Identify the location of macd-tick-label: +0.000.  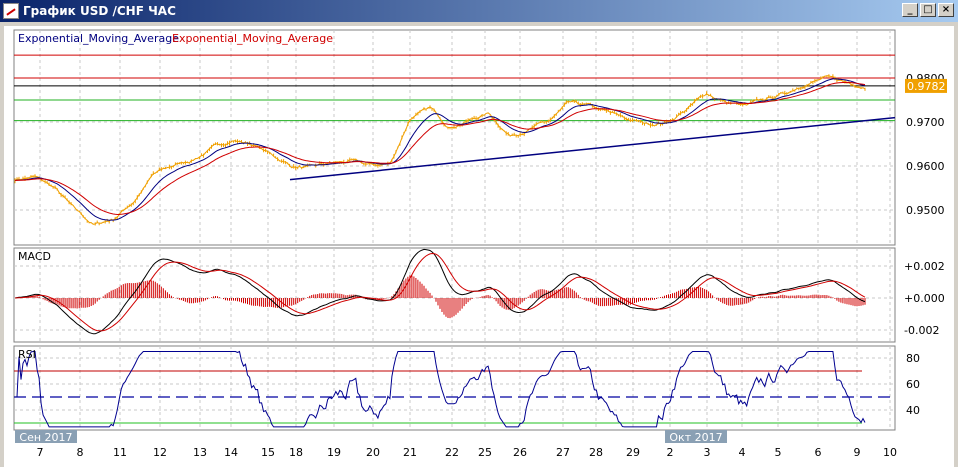
(924, 298).